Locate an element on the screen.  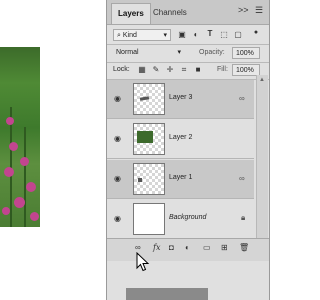
panel-menu-icon: ☰ is located at coordinates (259, 10).